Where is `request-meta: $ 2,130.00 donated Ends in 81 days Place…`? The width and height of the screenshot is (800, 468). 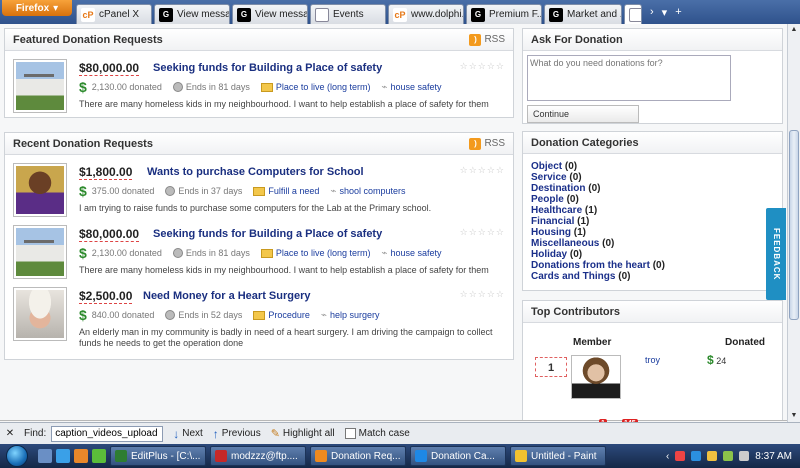 request-meta: $ 2,130.00 donated Ends in 81 days Place… is located at coordinates (260, 253).